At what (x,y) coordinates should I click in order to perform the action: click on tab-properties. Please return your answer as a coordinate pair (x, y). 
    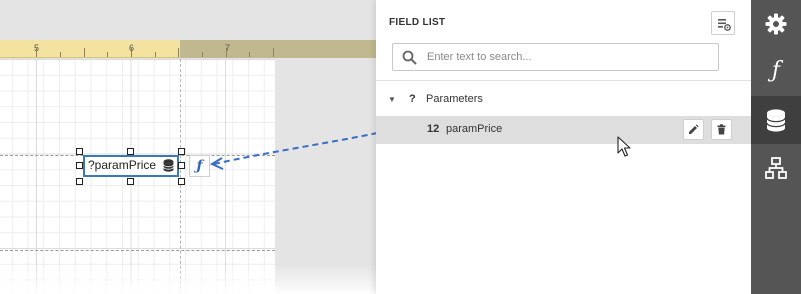
    Looking at the image, I should click on (776, 24).